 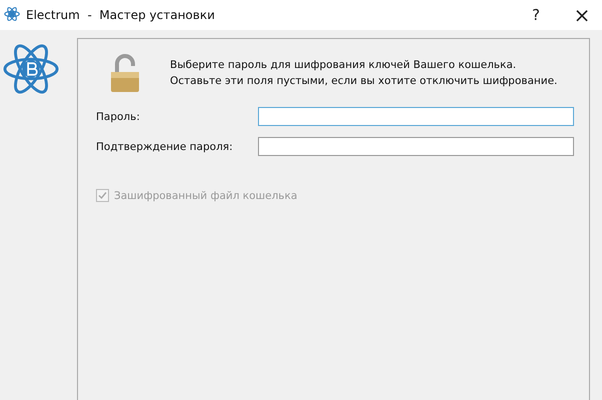 What do you see at coordinates (118, 116) in the screenshot?
I see `field-label: Пароль:` at bounding box center [118, 116].